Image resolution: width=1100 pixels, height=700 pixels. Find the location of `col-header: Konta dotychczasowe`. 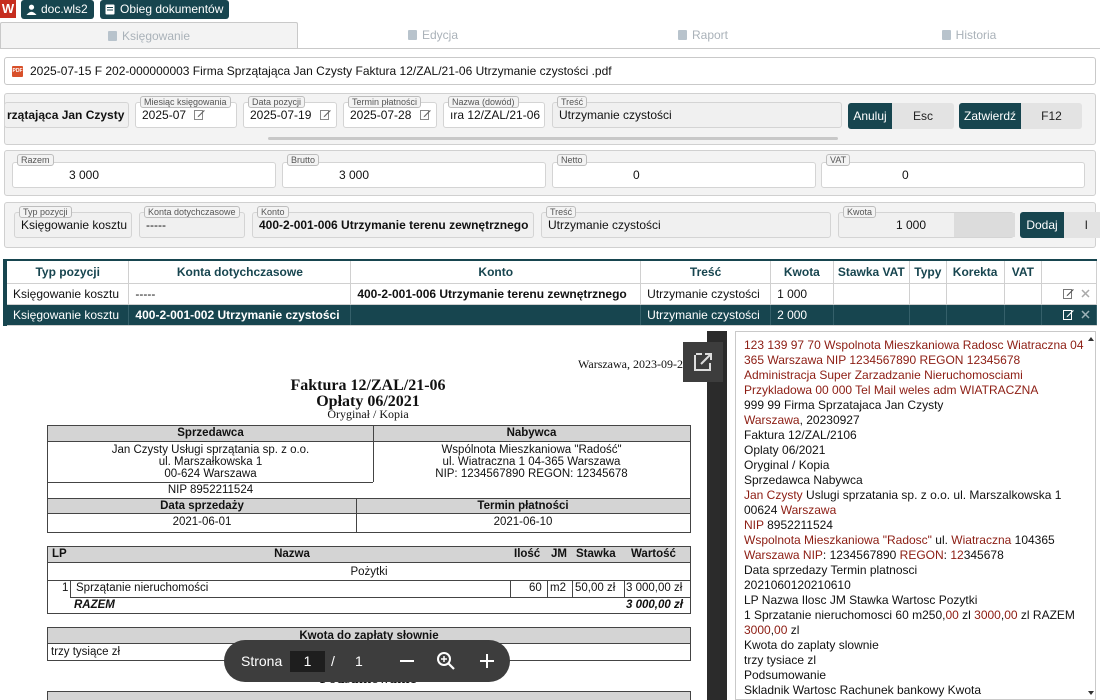

col-header: Konta dotychczasowe is located at coordinates (240, 271).